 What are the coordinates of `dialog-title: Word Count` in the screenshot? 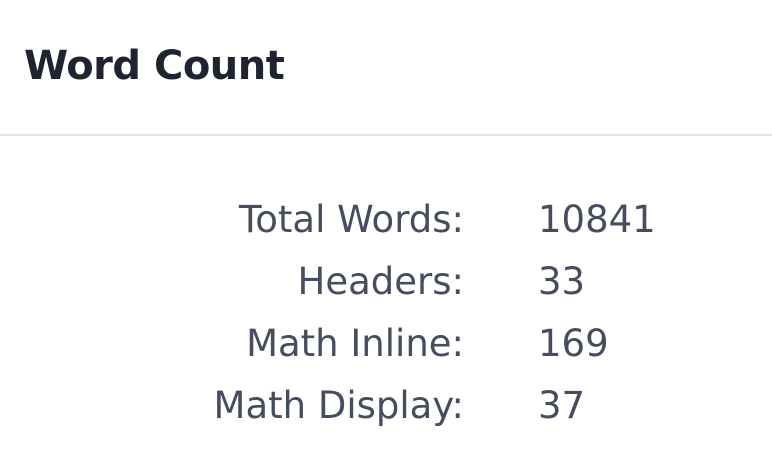 It's located at (154, 66).